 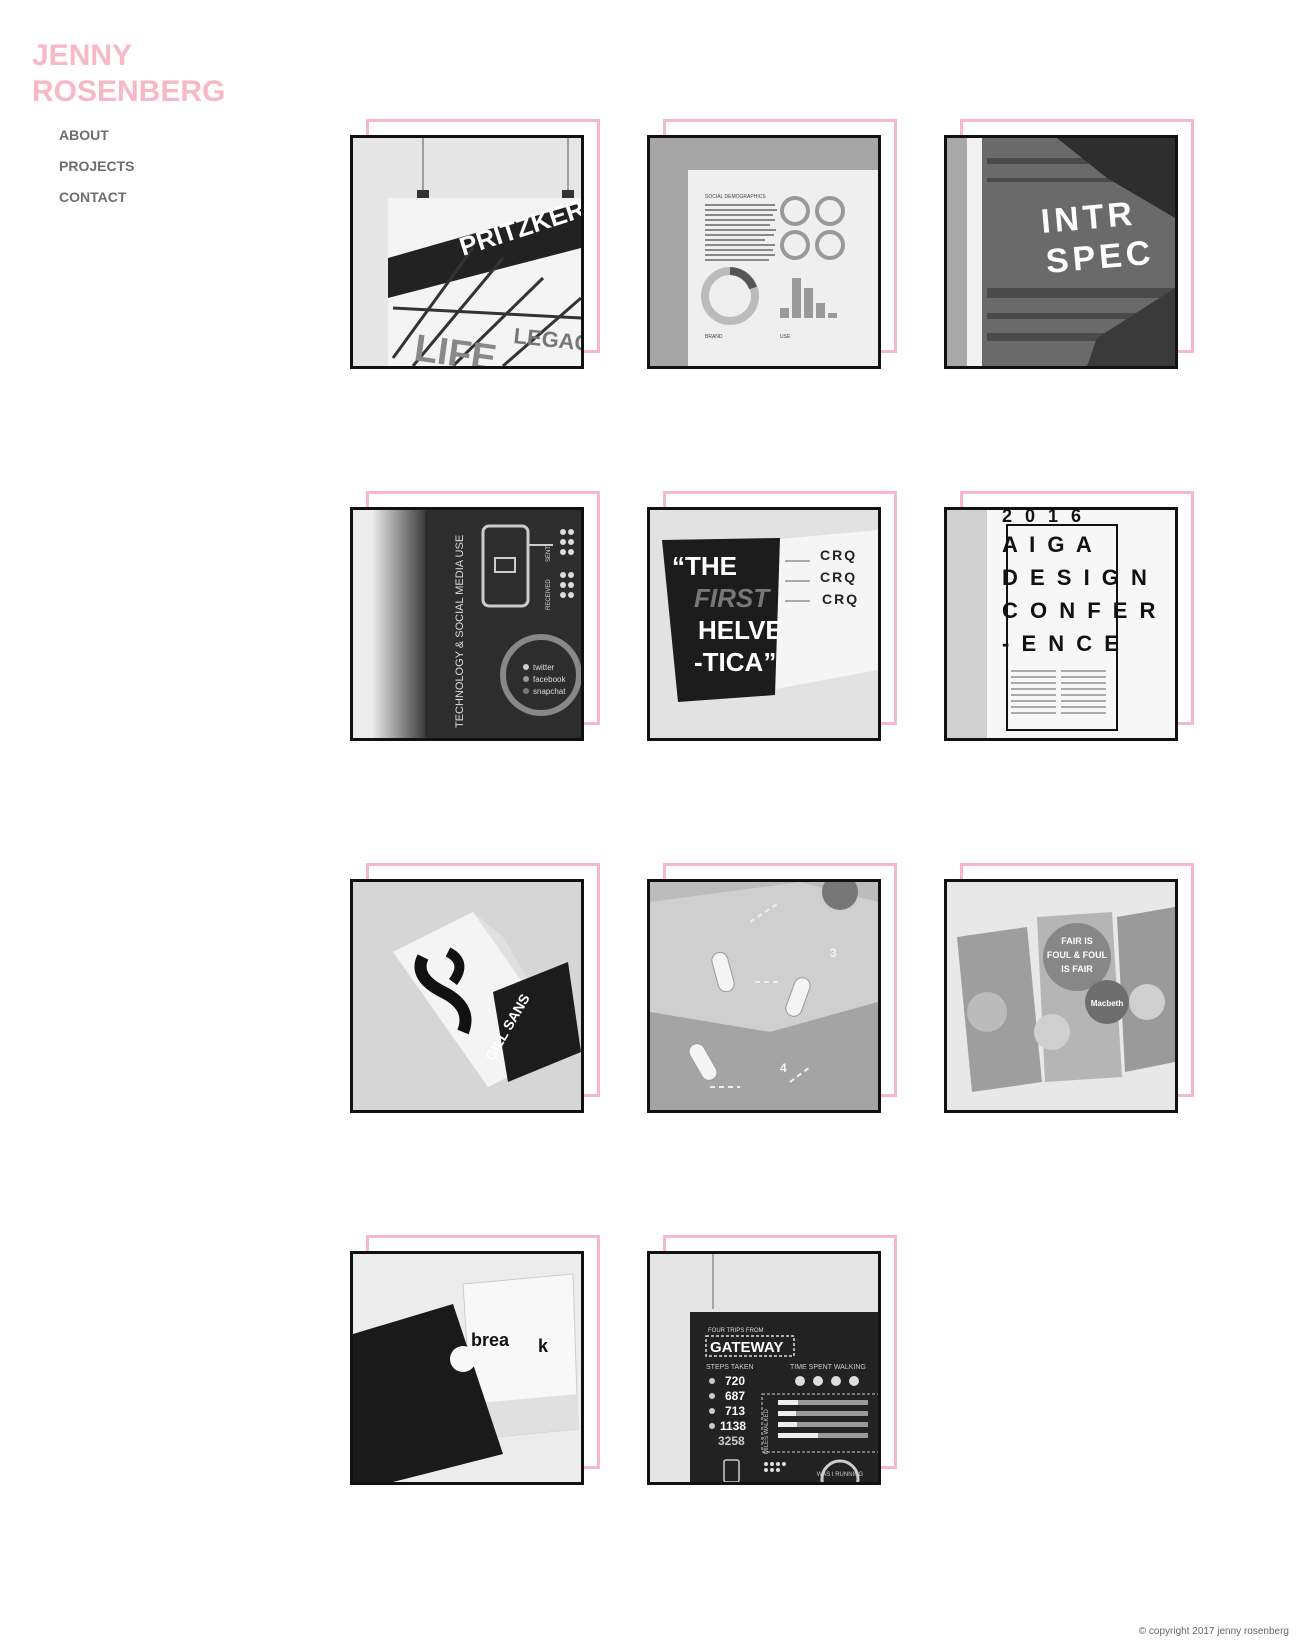 I want to click on brea-text: brea, so click(x=490, y=1340).